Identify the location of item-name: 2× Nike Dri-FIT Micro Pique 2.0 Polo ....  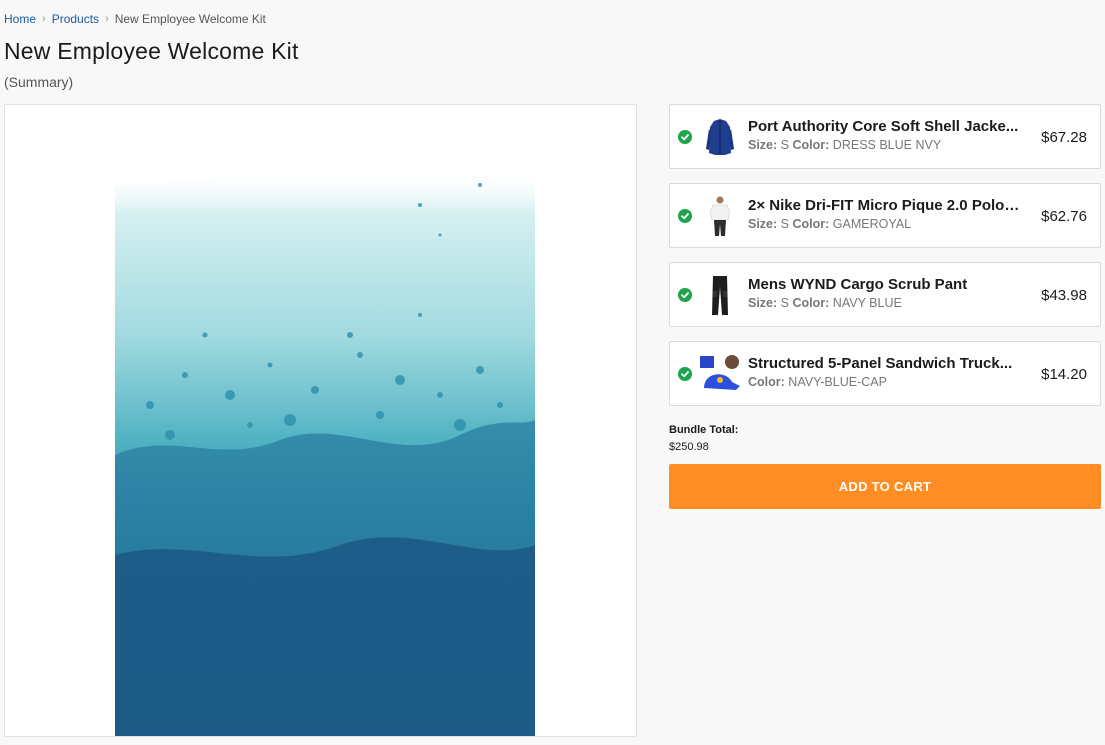
(884, 205).